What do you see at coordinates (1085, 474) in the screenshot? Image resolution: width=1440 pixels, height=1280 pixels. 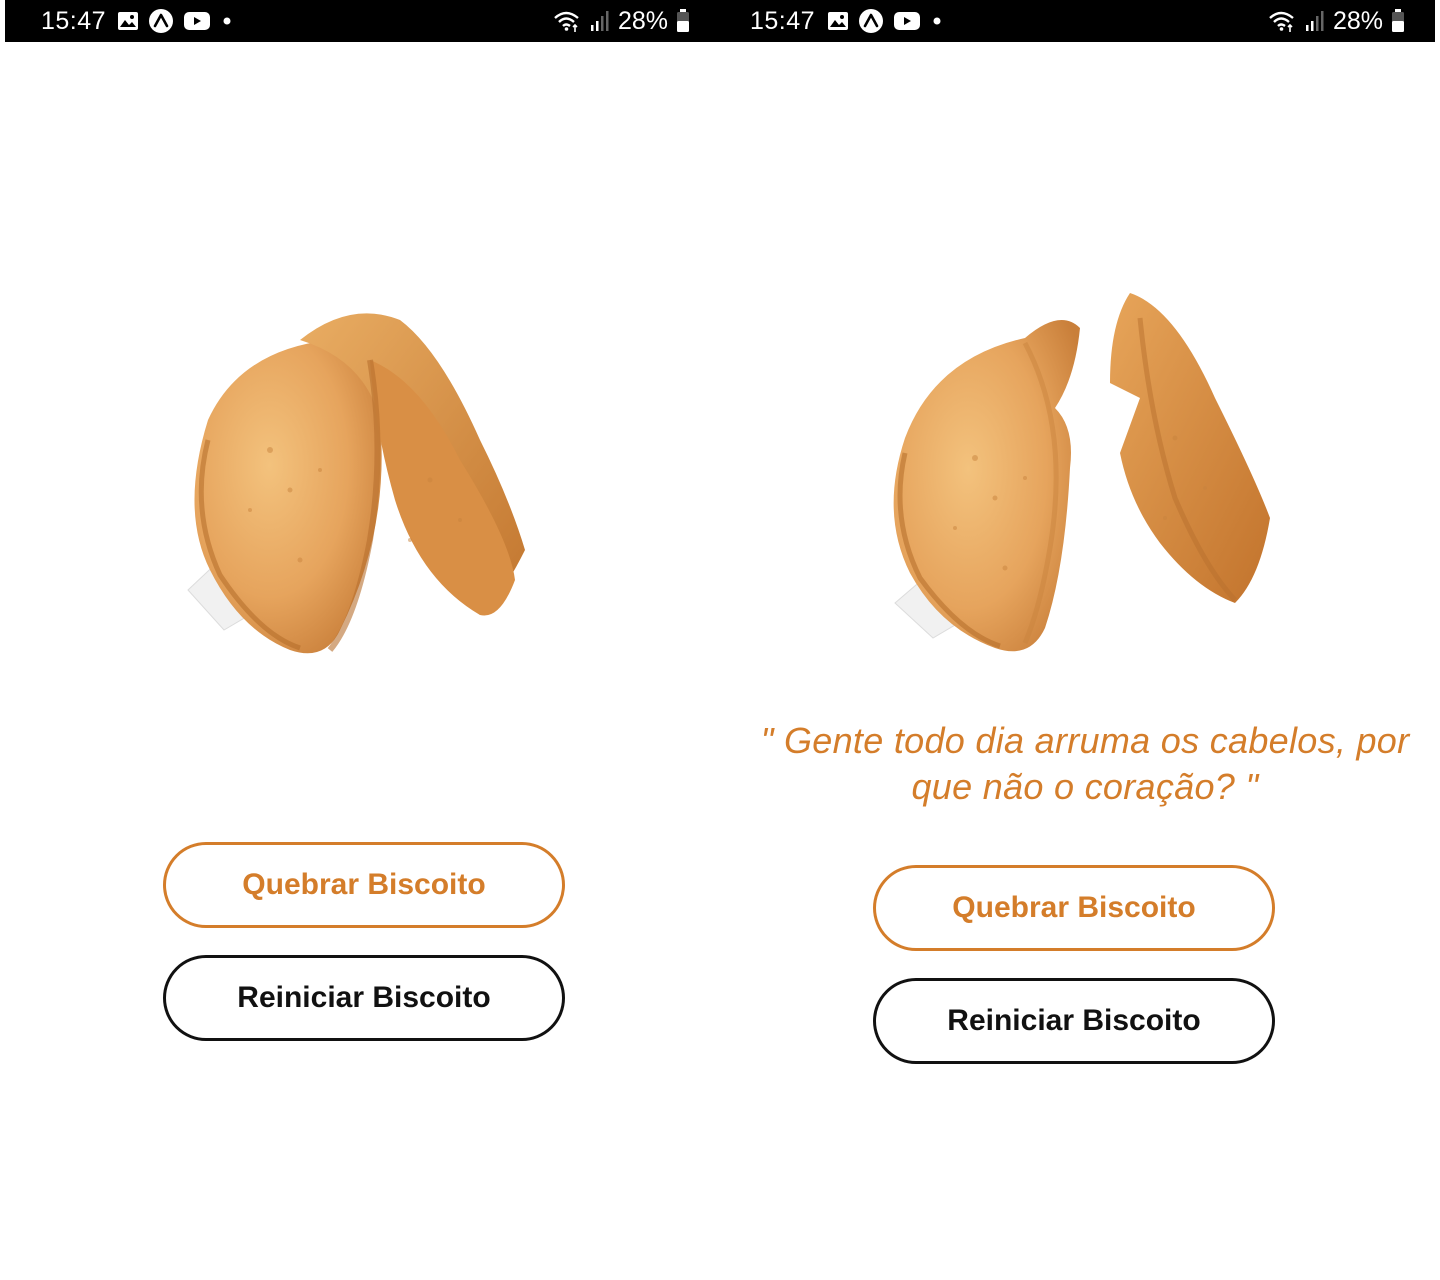 I see `fortune-cookie-broken-image` at bounding box center [1085, 474].